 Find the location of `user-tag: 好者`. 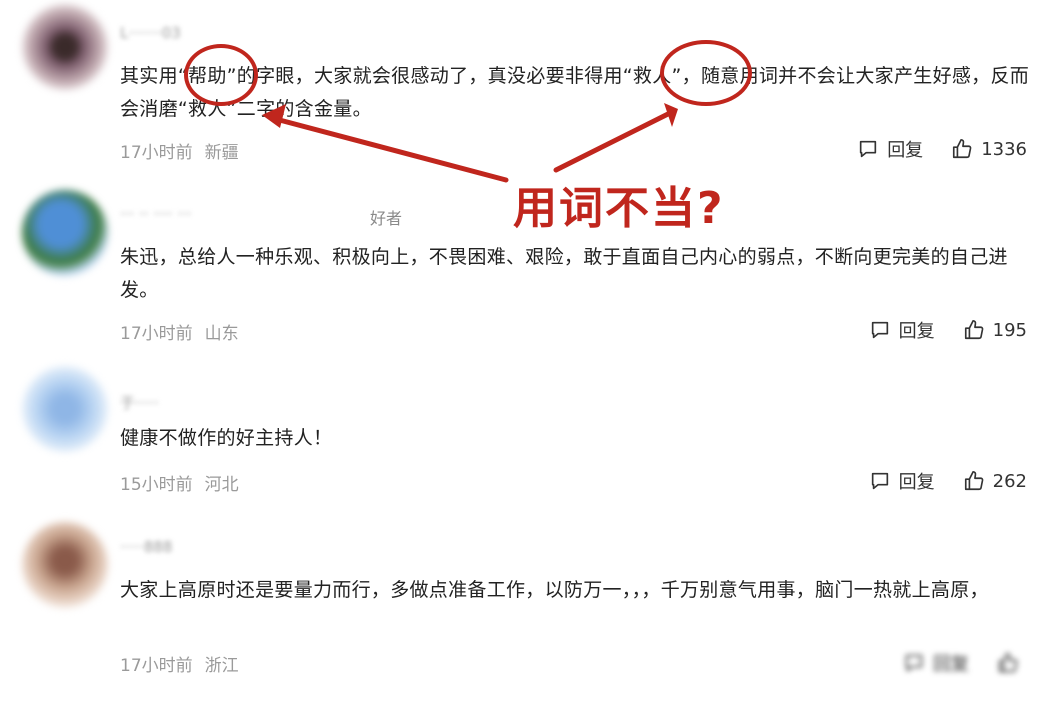

user-tag: 好者 is located at coordinates (386, 218).